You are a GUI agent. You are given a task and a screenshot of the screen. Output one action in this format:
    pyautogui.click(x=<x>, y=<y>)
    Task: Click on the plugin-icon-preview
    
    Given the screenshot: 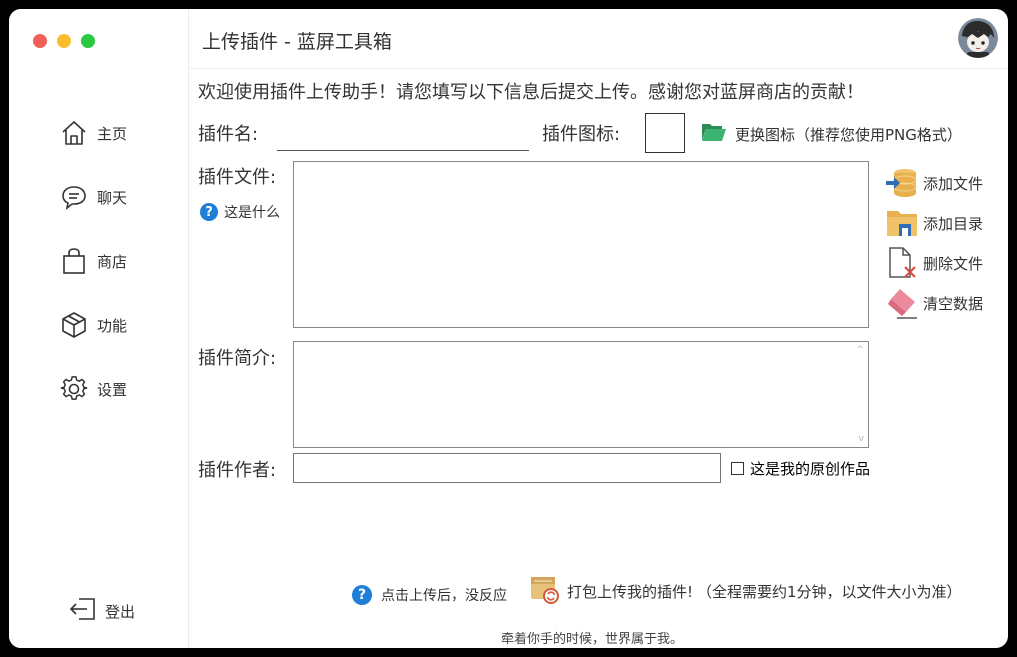 What is the action you would take?
    pyautogui.click(x=665, y=133)
    